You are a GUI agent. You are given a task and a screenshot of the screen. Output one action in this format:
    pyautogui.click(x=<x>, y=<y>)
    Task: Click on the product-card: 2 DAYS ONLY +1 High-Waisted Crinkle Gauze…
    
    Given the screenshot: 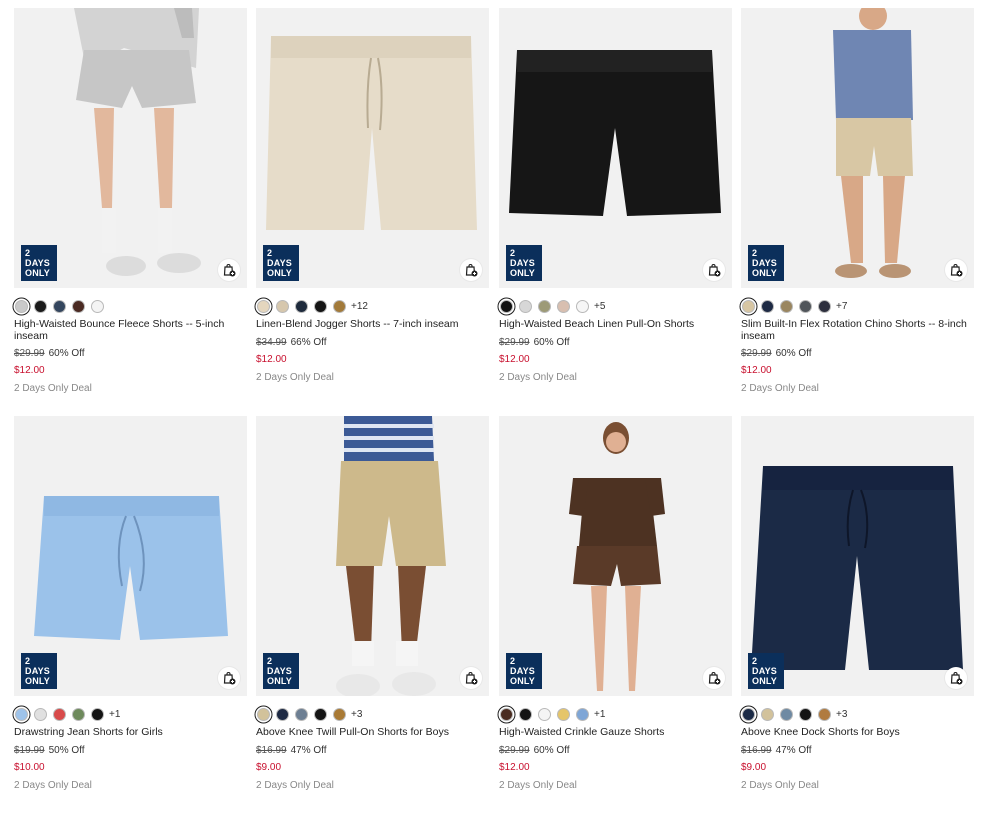 What is the action you would take?
    pyautogui.click(x=615, y=603)
    